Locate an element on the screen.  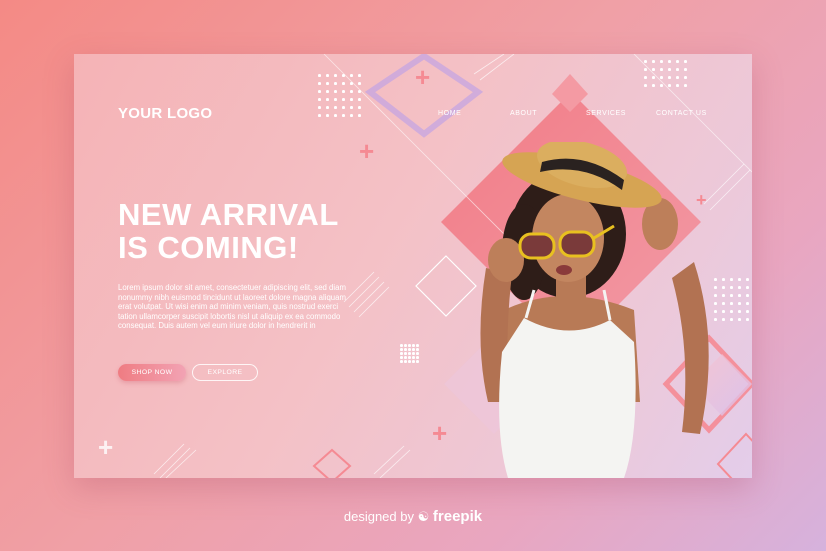
headline-line-1: NEW ARRIVAL is located at coordinates (228, 214).